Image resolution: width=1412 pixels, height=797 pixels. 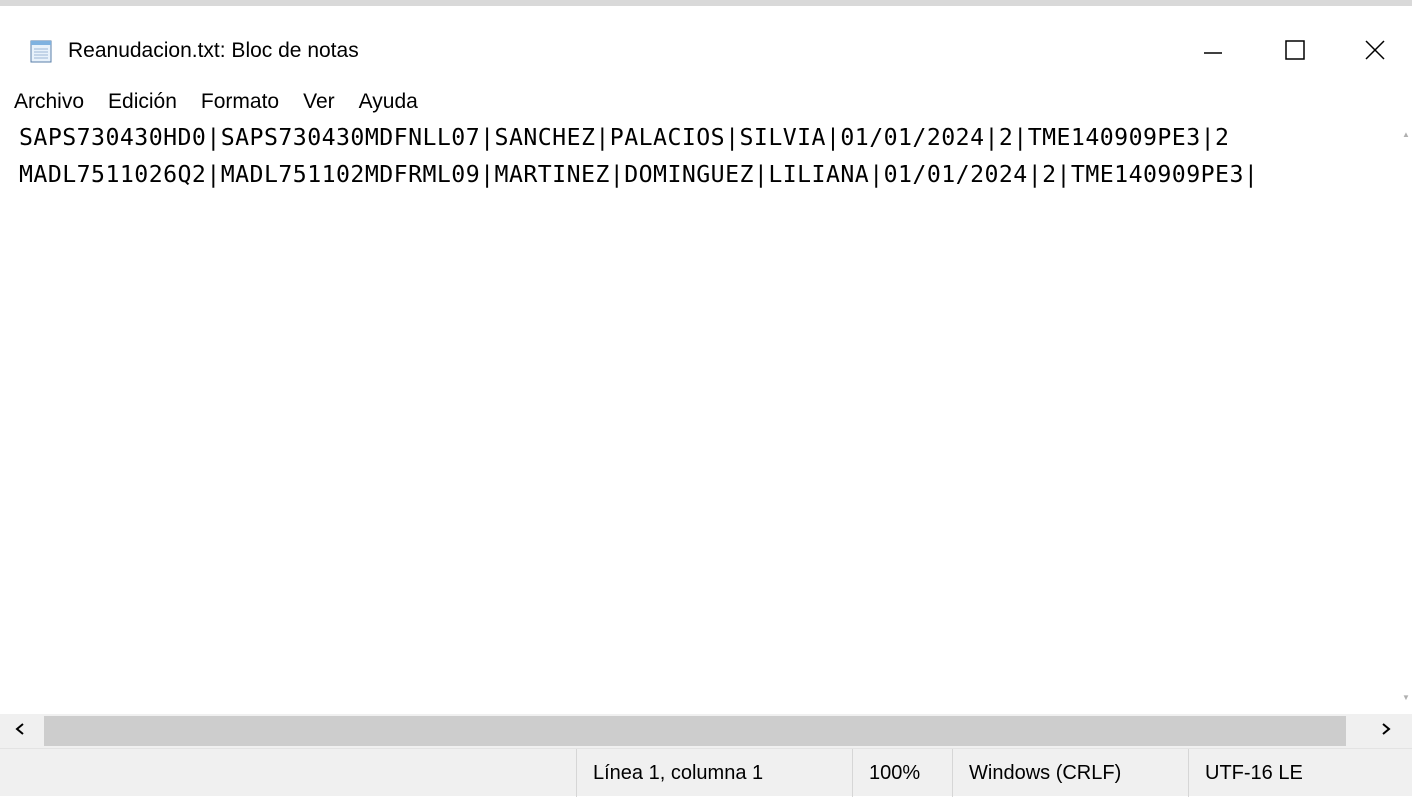 I want to click on chevron-left-icon, so click(x=20, y=731).